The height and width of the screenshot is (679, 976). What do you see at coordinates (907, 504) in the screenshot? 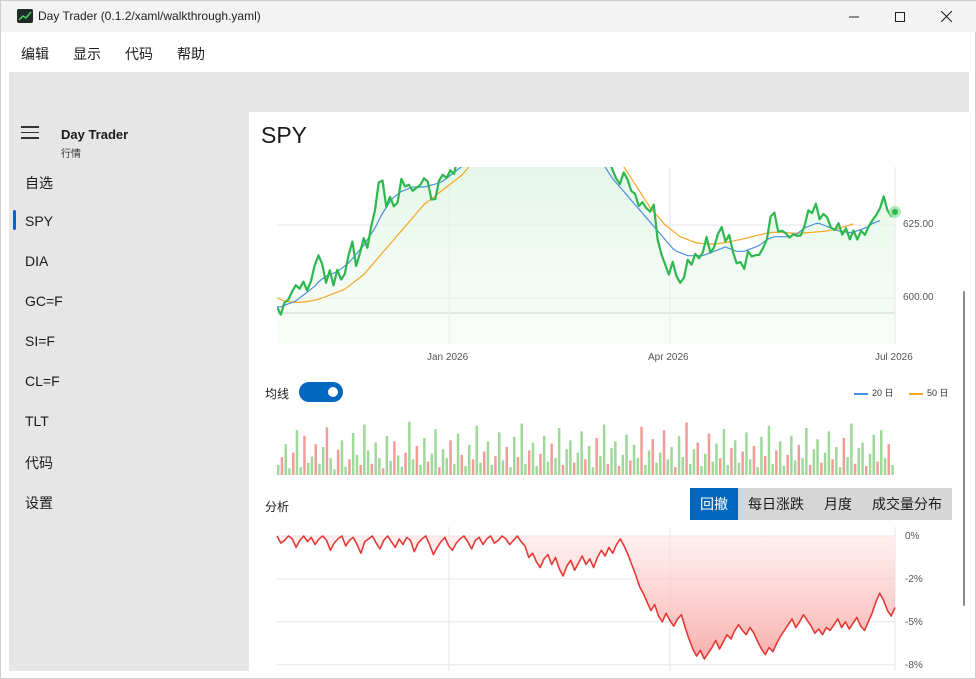
I see `tab-volume-profile: 成交量分布` at bounding box center [907, 504].